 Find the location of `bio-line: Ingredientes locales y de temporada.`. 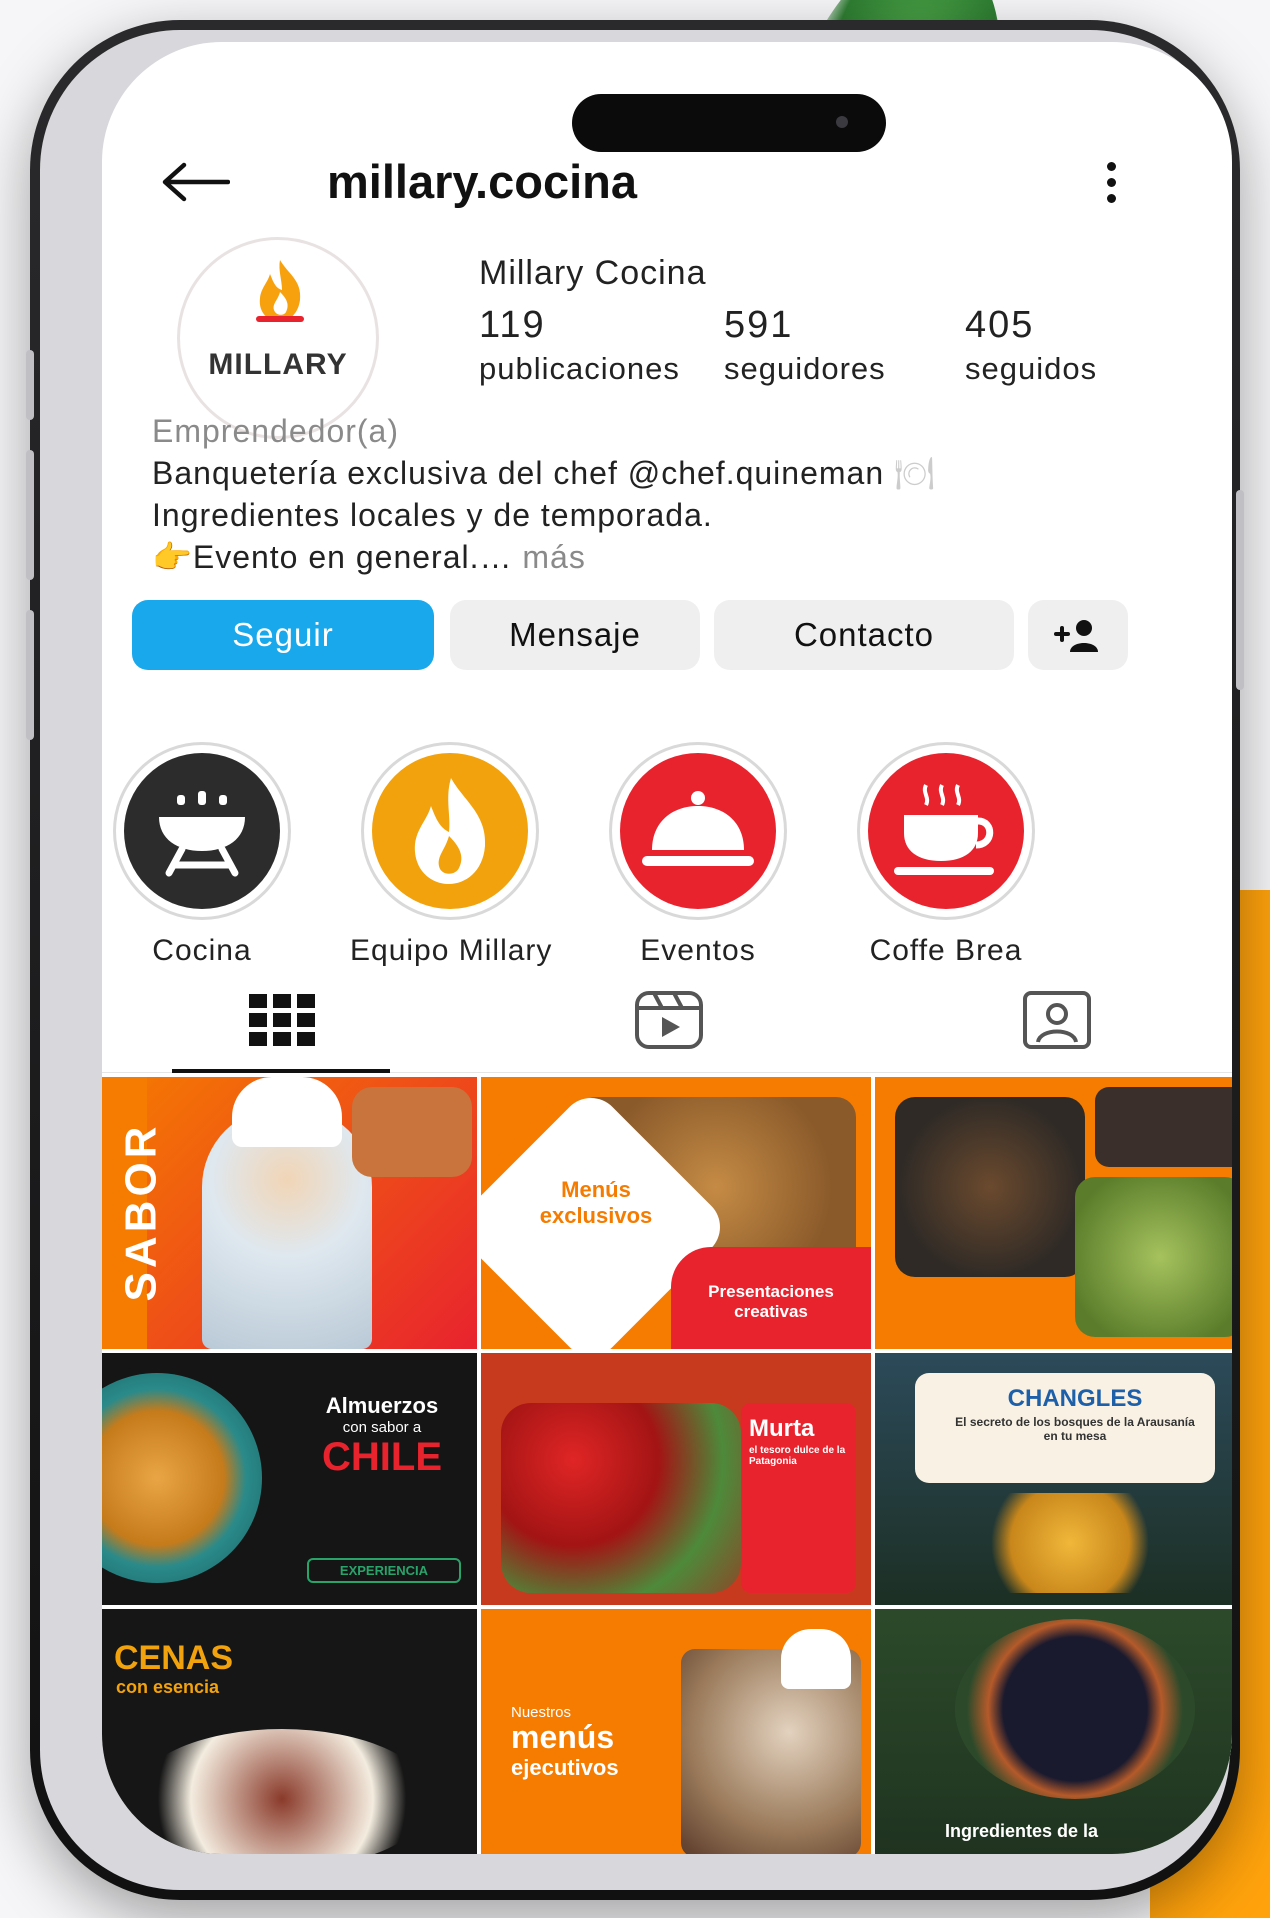

bio-line: Ingredientes locales y de temporada. is located at coordinates (432, 515).